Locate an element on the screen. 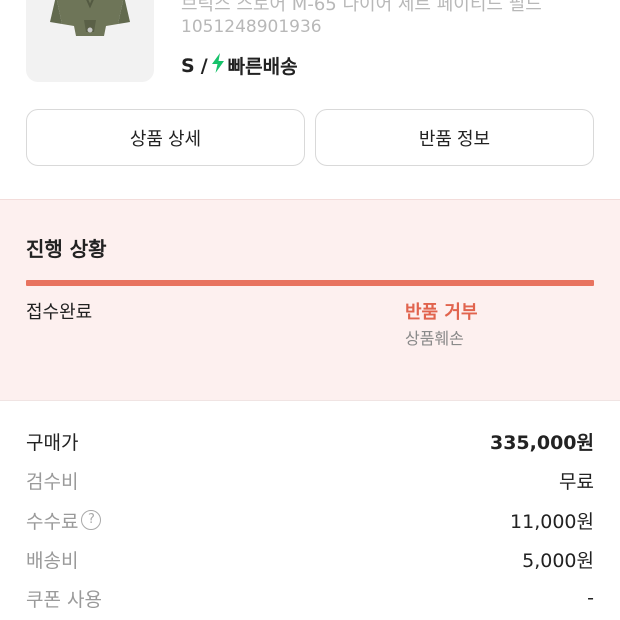 The height and width of the screenshot is (620, 620). fee-value: 11,000원 is located at coordinates (552, 521).